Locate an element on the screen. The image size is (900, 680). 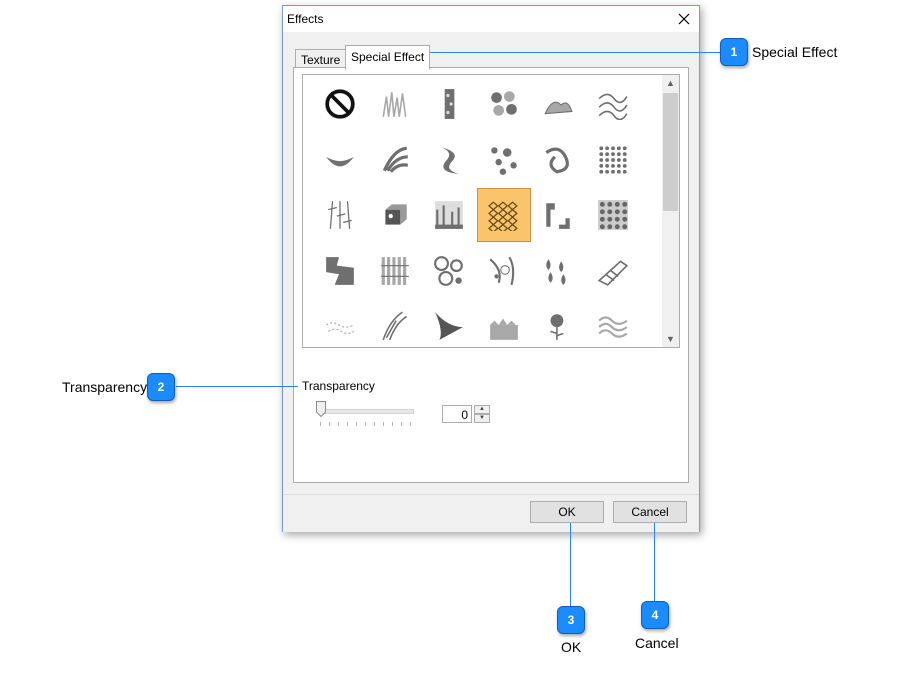
transparency-label: Transparency is located at coordinates (338, 386).